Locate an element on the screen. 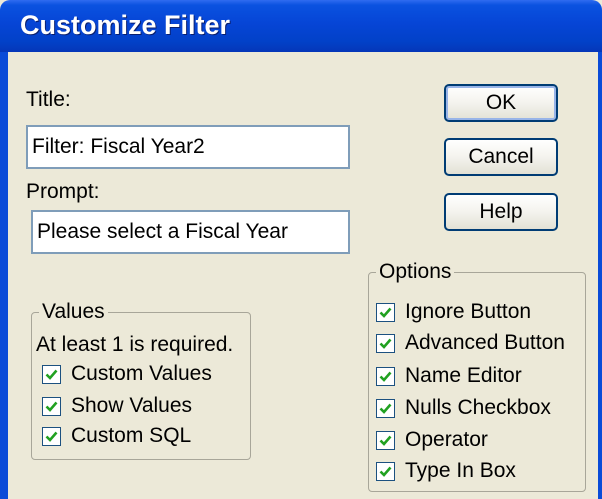  values-required-note: At least 1 is required. is located at coordinates (135, 344).